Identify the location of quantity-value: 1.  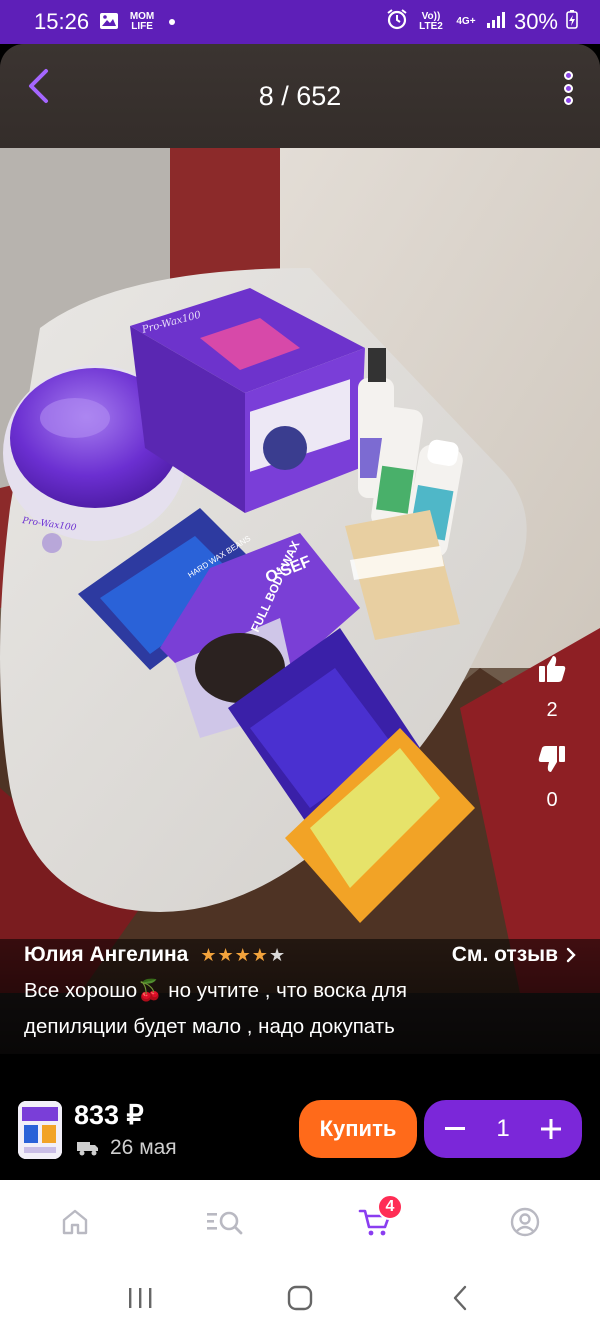
(503, 1128).